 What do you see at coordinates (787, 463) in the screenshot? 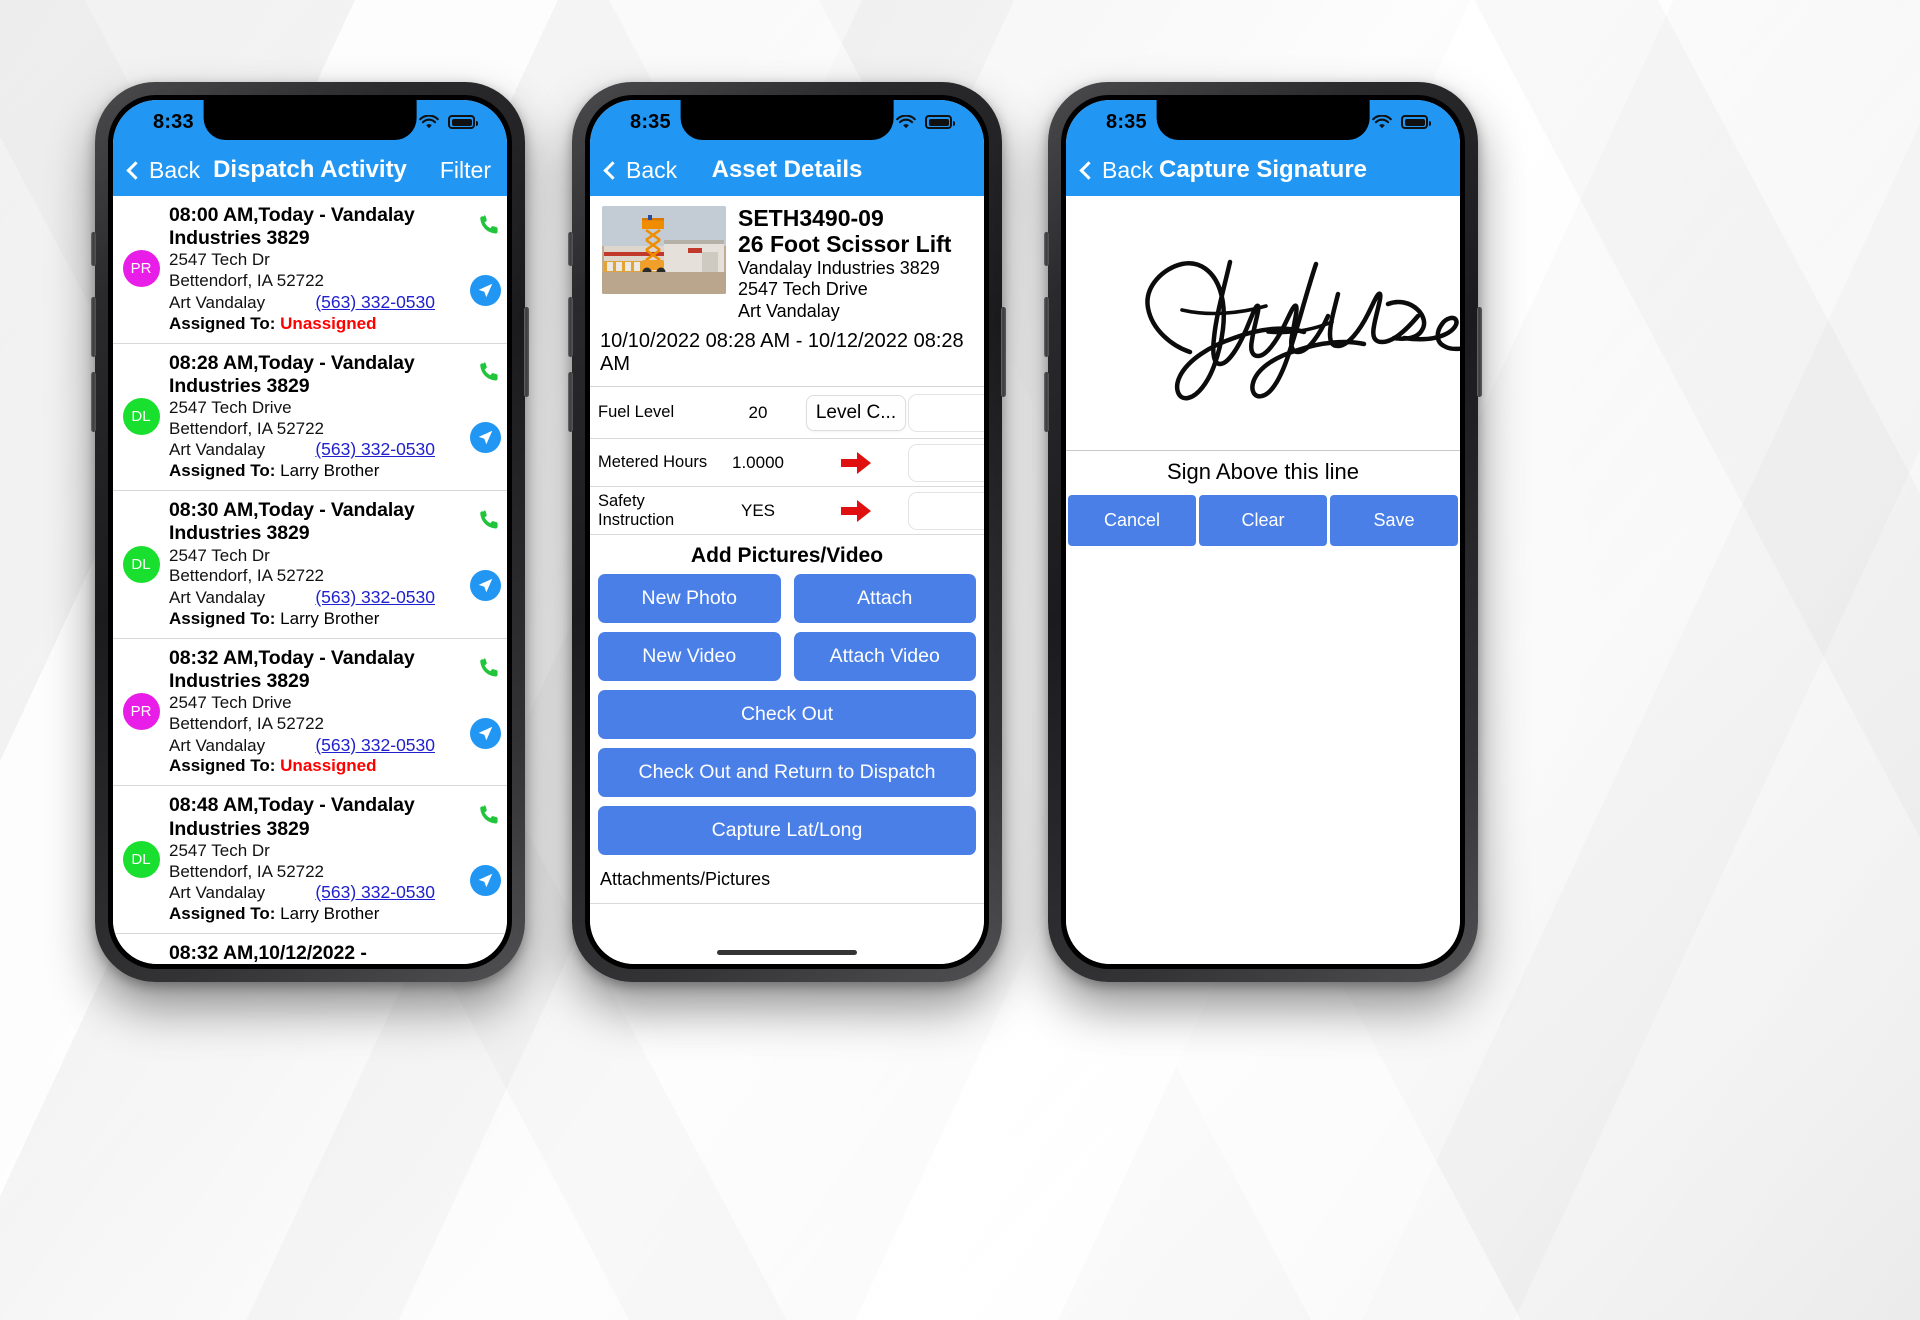
I see `field-row-metered-hours: Metered Hours 1.0000` at bounding box center [787, 463].